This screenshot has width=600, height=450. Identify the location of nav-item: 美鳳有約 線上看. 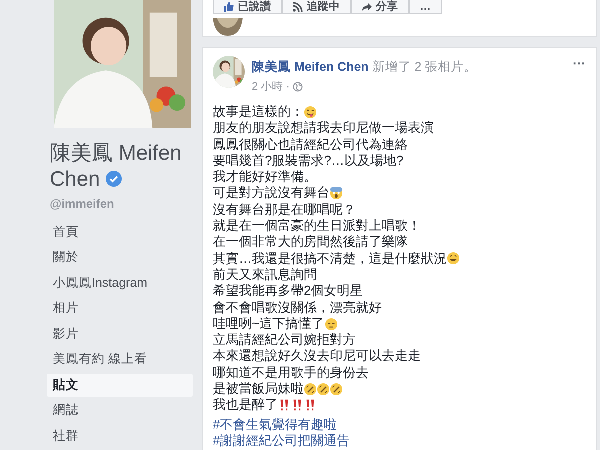
(120, 360).